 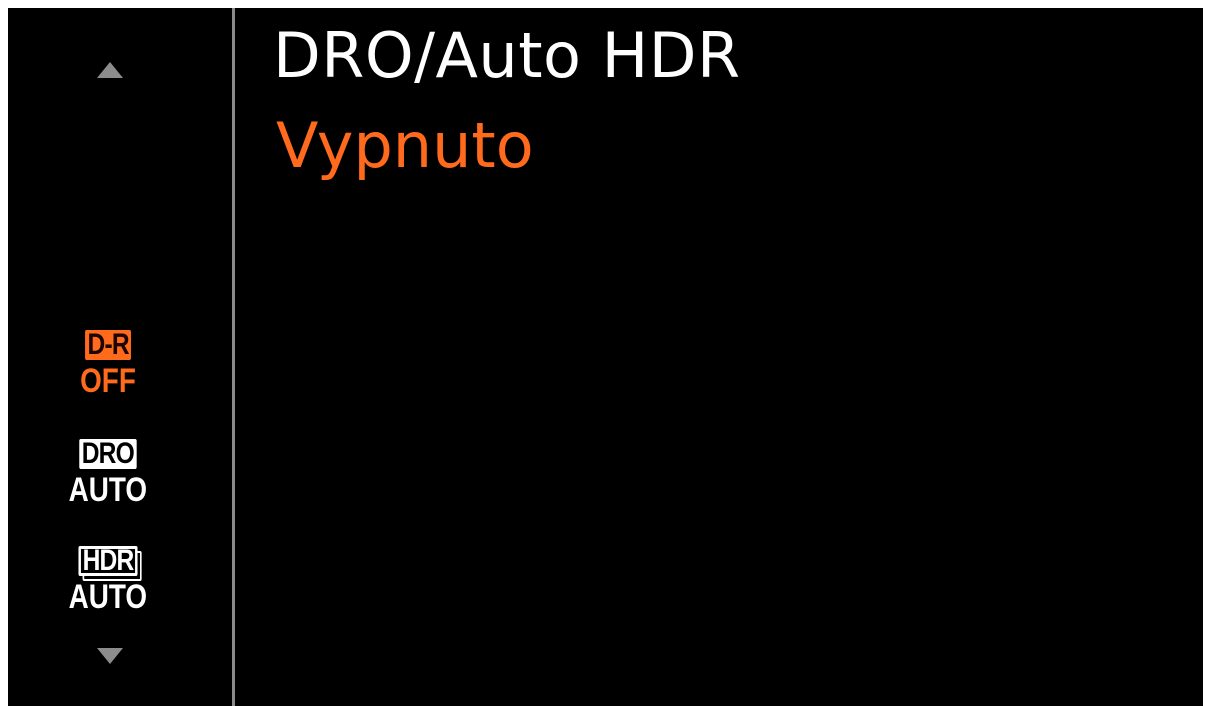 I want to click on option-dro-auto: DRO AUTO, so click(x=108, y=474).